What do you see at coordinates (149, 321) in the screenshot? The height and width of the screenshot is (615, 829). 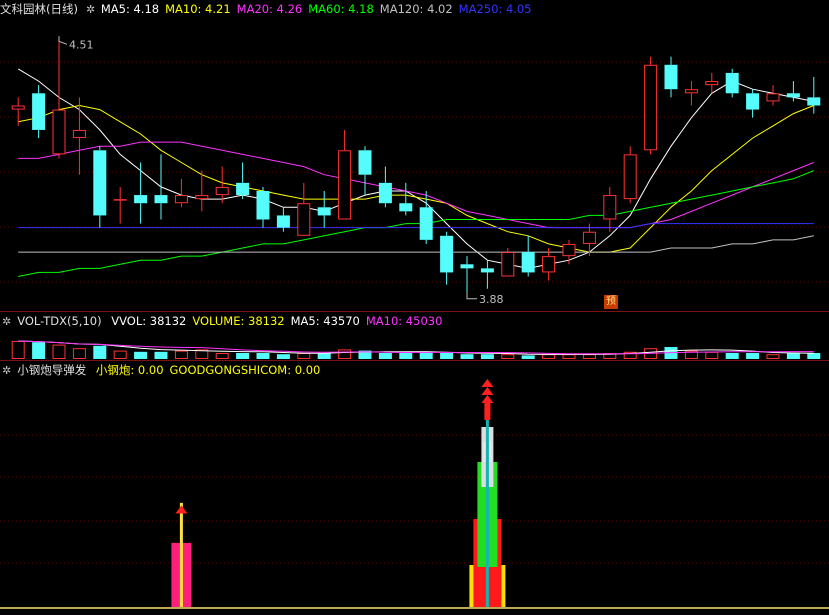 I see `volume-label: VVOL: 38132` at bounding box center [149, 321].